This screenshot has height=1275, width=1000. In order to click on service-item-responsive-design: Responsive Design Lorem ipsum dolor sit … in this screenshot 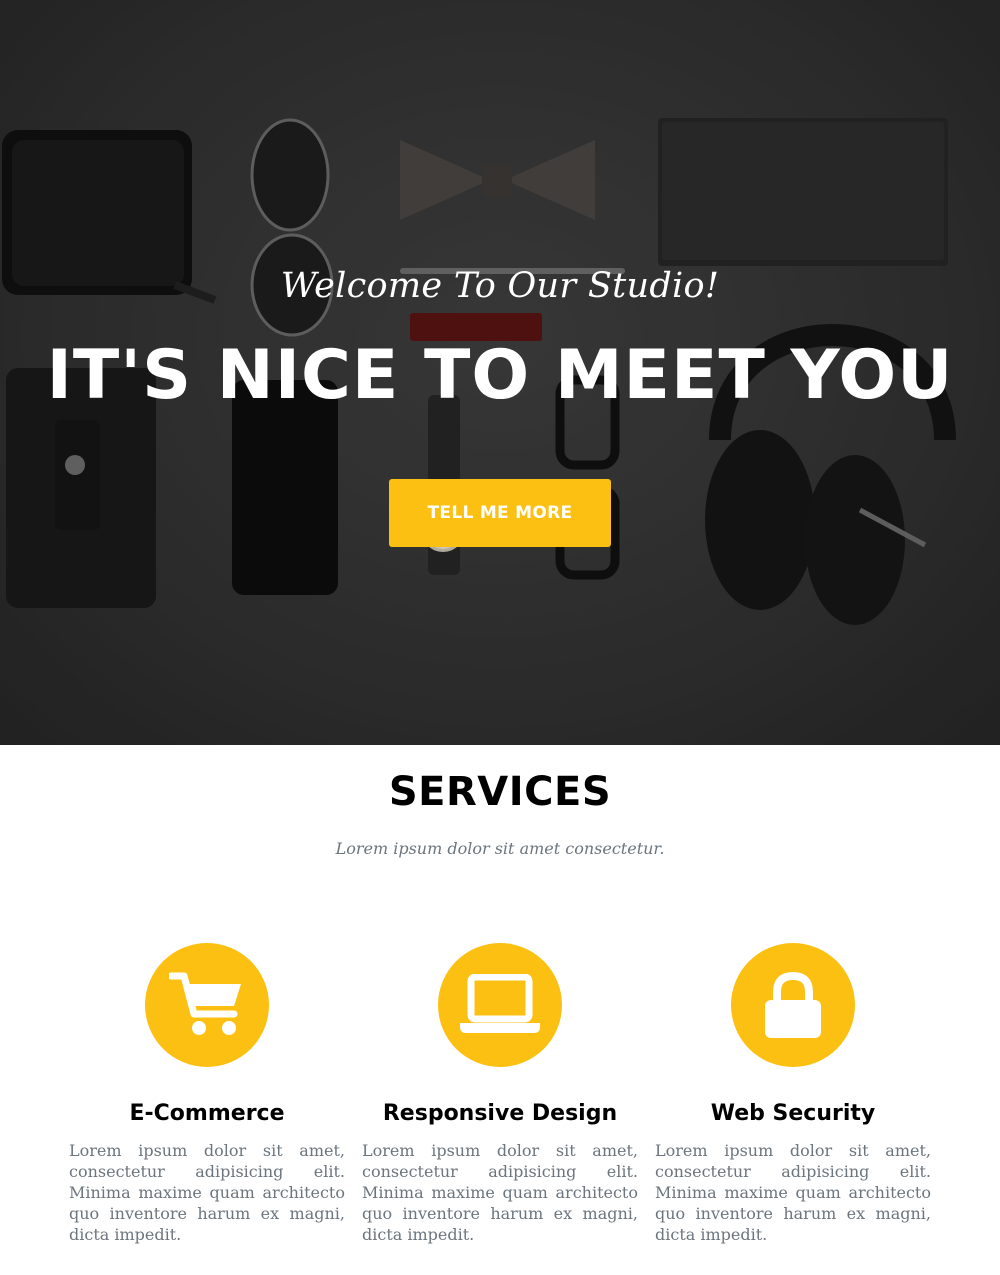, I will do `click(500, 1094)`.